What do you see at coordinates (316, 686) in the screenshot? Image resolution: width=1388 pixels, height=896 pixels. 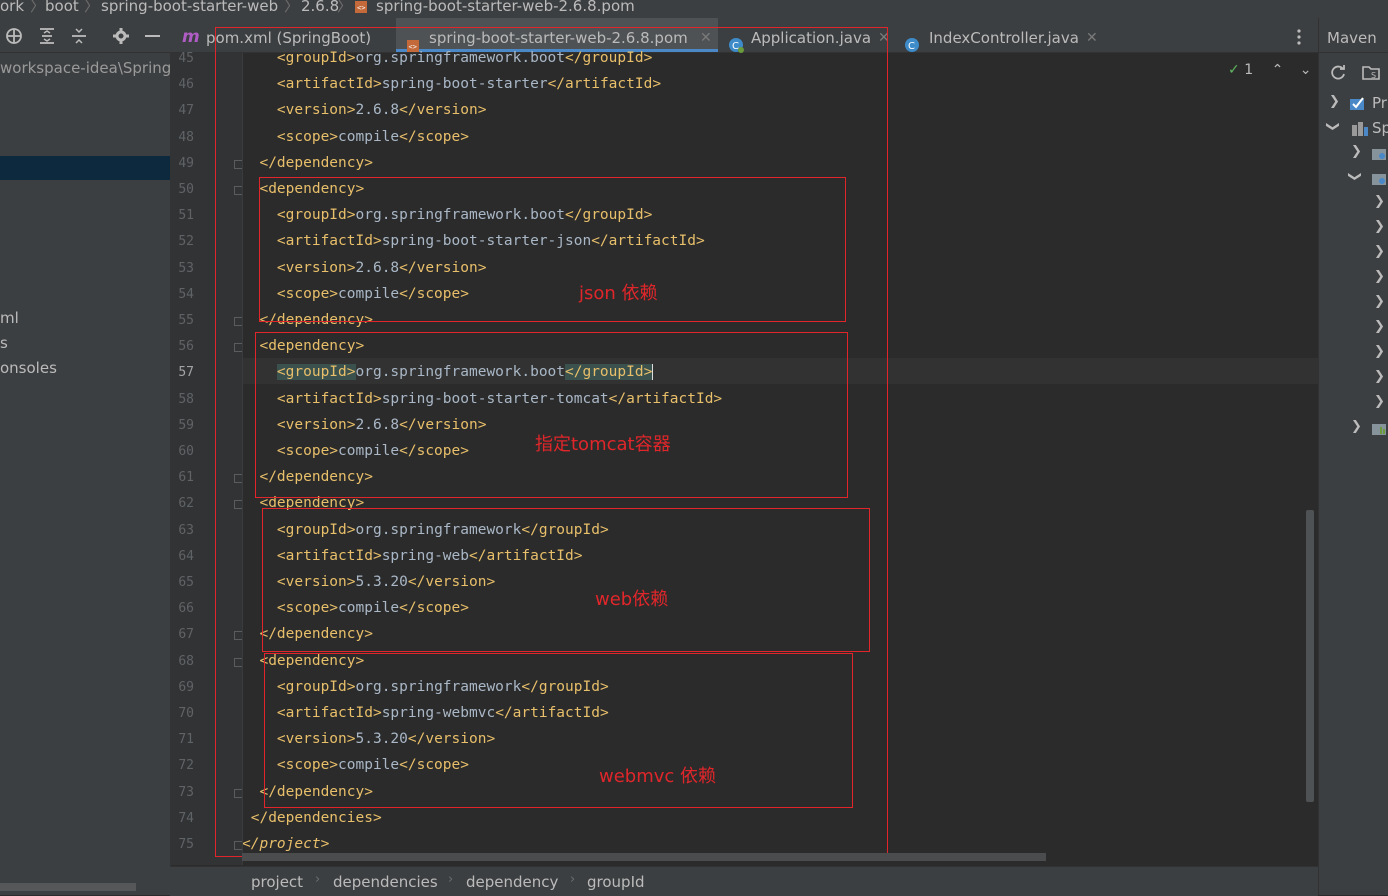 I see `xml-open-tag: <groupId>` at bounding box center [316, 686].